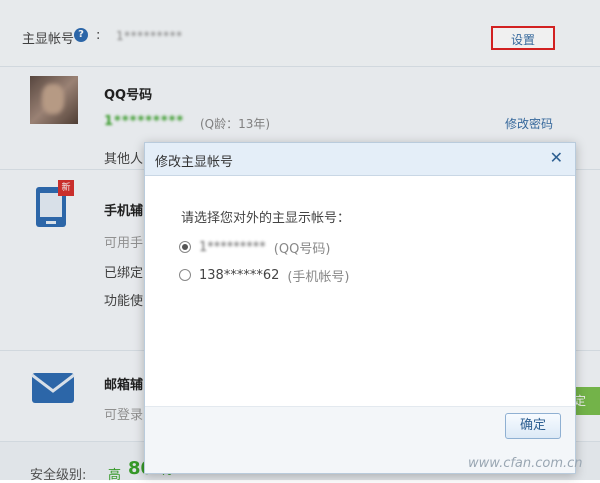  Describe the element at coordinates (185, 275) in the screenshot. I see `radio-phone` at that location.